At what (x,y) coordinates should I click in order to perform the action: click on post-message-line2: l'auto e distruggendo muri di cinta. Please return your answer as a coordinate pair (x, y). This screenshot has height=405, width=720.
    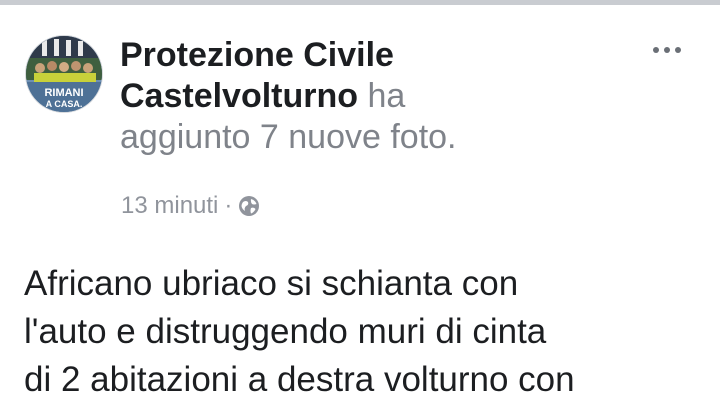
    Looking at the image, I should click on (285, 331).